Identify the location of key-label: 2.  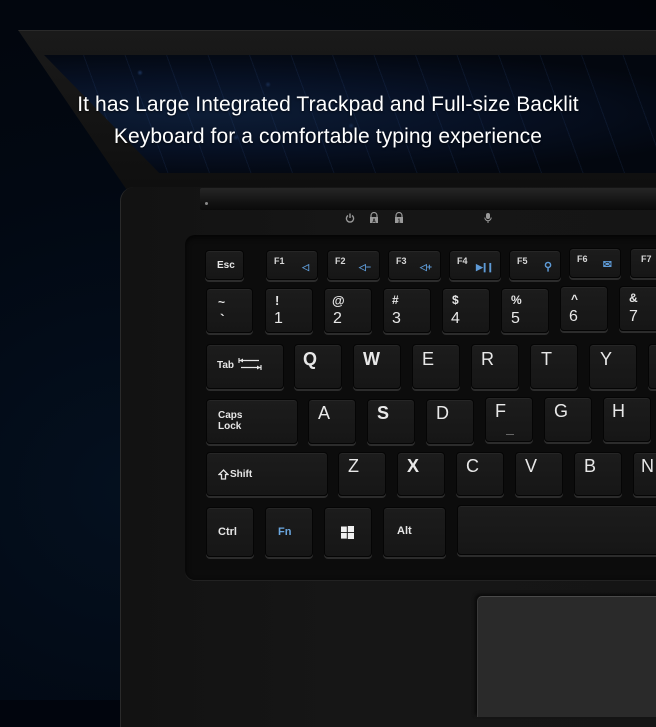
(337, 318).